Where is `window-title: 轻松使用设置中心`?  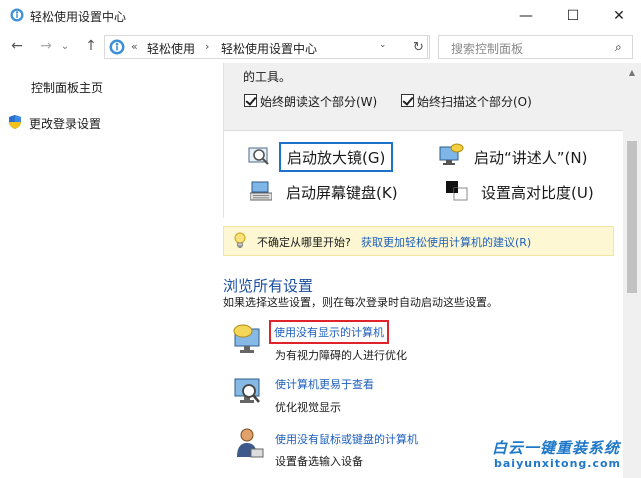 window-title: 轻松使用设置中心 is located at coordinates (78, 17).